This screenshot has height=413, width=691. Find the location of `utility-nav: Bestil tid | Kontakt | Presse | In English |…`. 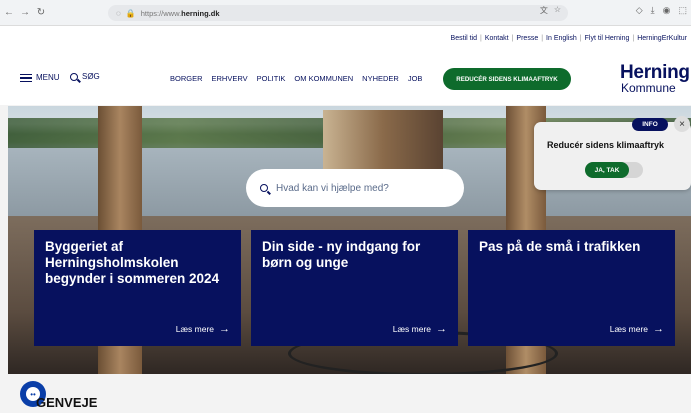

utility-nav: Bestil tid | Kontakt | Presse | In English |… is located at coordinates (345, 38).